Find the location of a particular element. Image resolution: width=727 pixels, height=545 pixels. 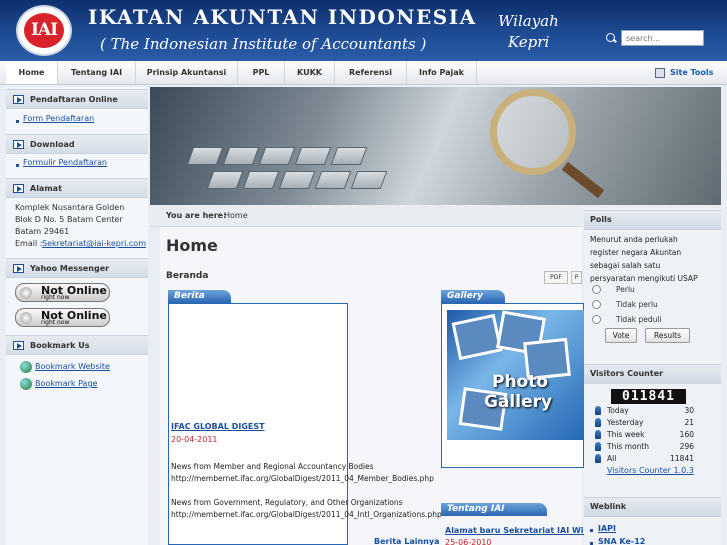

weblink-sna: SNA Ke-12 is located at coordinates (621, 541).